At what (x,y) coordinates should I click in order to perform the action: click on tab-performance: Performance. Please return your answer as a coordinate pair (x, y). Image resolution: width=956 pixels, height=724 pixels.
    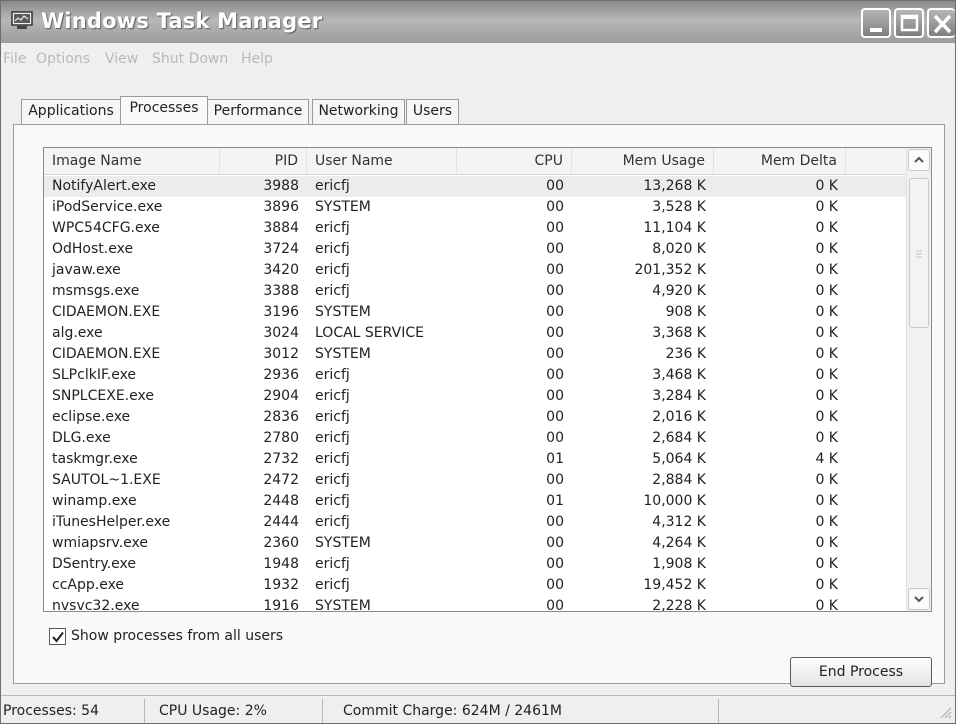
    Looking at the image, I should click on (258, 111).